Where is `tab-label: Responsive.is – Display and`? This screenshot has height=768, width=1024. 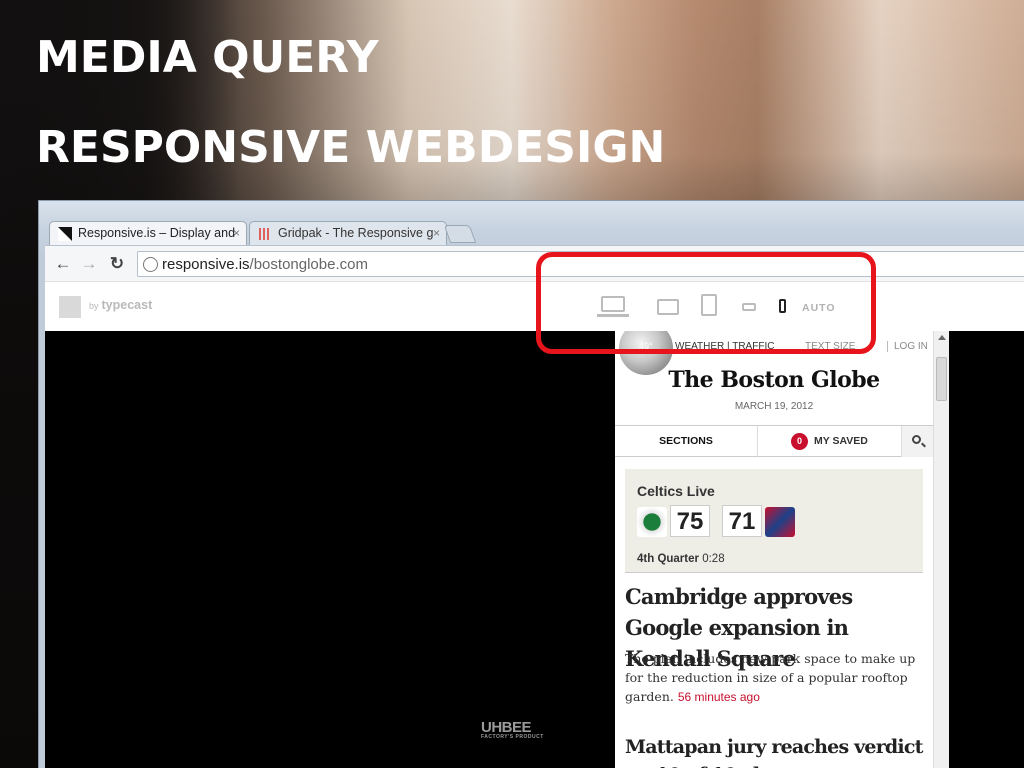
tab-label: Responsive.is – Display and is located at coordinates (157, 233).